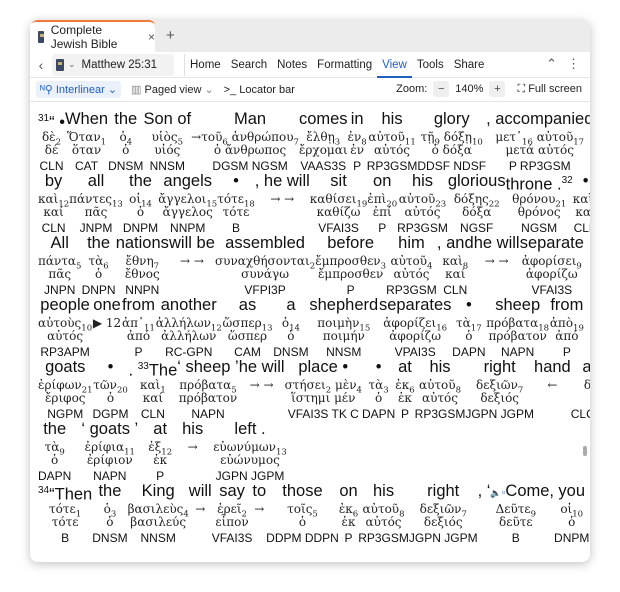 The width and height of the screenshot is (620, 592). What do you see at coordinates (119, 65) in the screenshot?
I see `reference-input: Matthew 25:31` at bounding box center [119, 65].